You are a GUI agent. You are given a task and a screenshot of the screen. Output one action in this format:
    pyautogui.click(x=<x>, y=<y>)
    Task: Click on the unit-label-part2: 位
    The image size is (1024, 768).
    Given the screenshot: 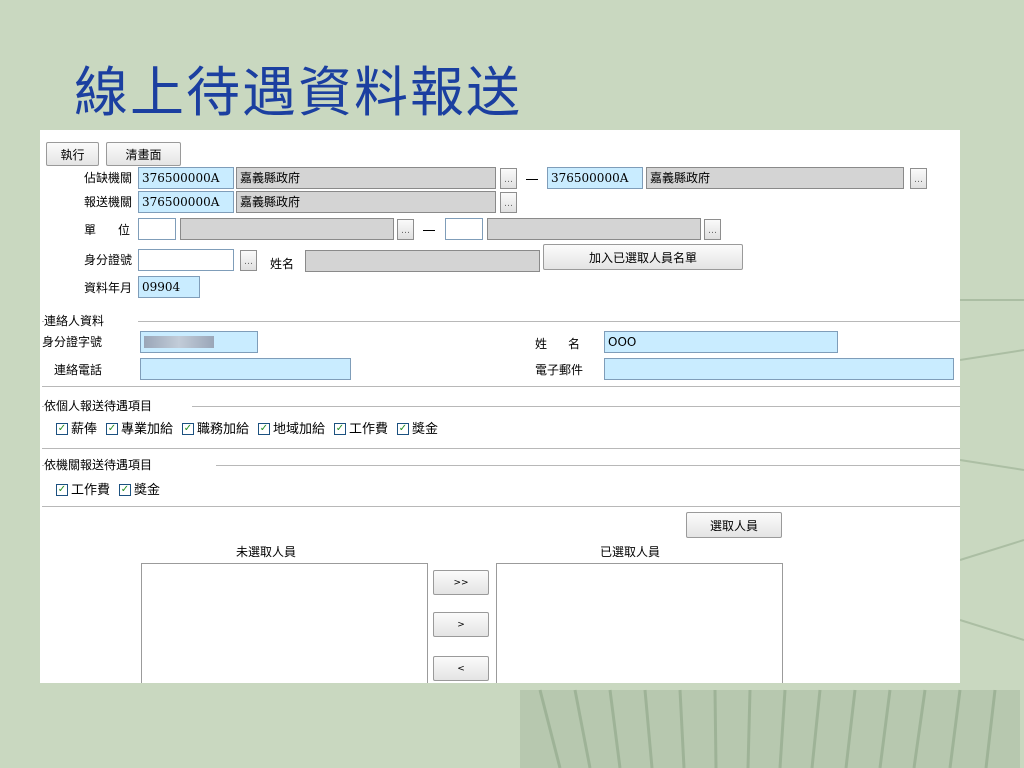 What is the action you would take?
    pyautogui.click(x=124, y=230)
    